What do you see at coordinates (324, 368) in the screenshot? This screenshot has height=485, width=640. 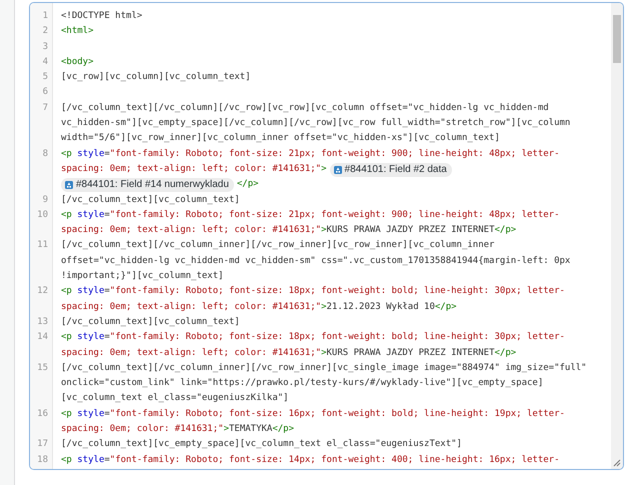 I see `code-line: [/vc_column_text][/vc_column_inner][/vc_row_inner][vc_single_image image="884974" img_size="full"` at bounding box center [324, 368].